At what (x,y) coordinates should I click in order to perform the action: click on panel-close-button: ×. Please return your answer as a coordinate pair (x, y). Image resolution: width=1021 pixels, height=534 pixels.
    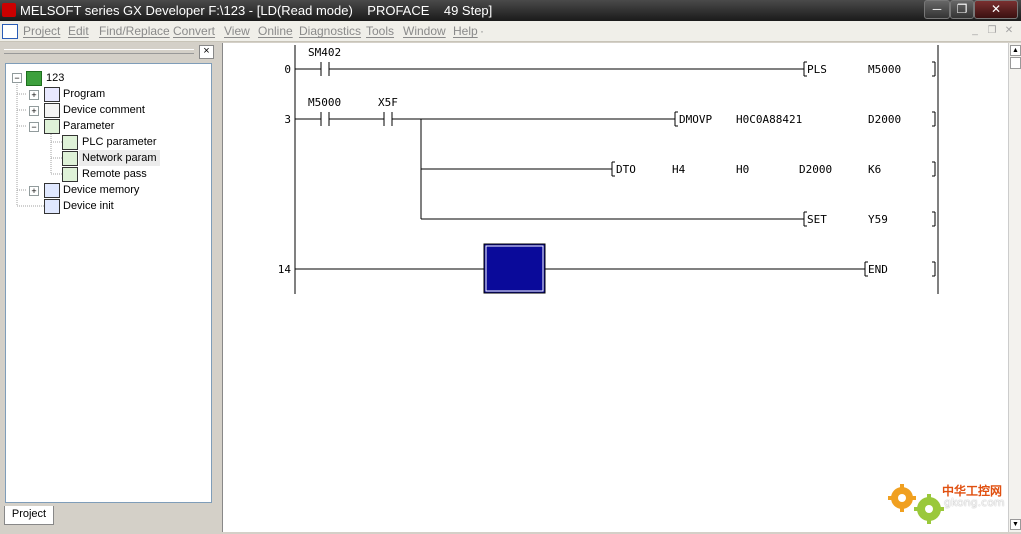
    Looking at the image, I should click on (206, 52).